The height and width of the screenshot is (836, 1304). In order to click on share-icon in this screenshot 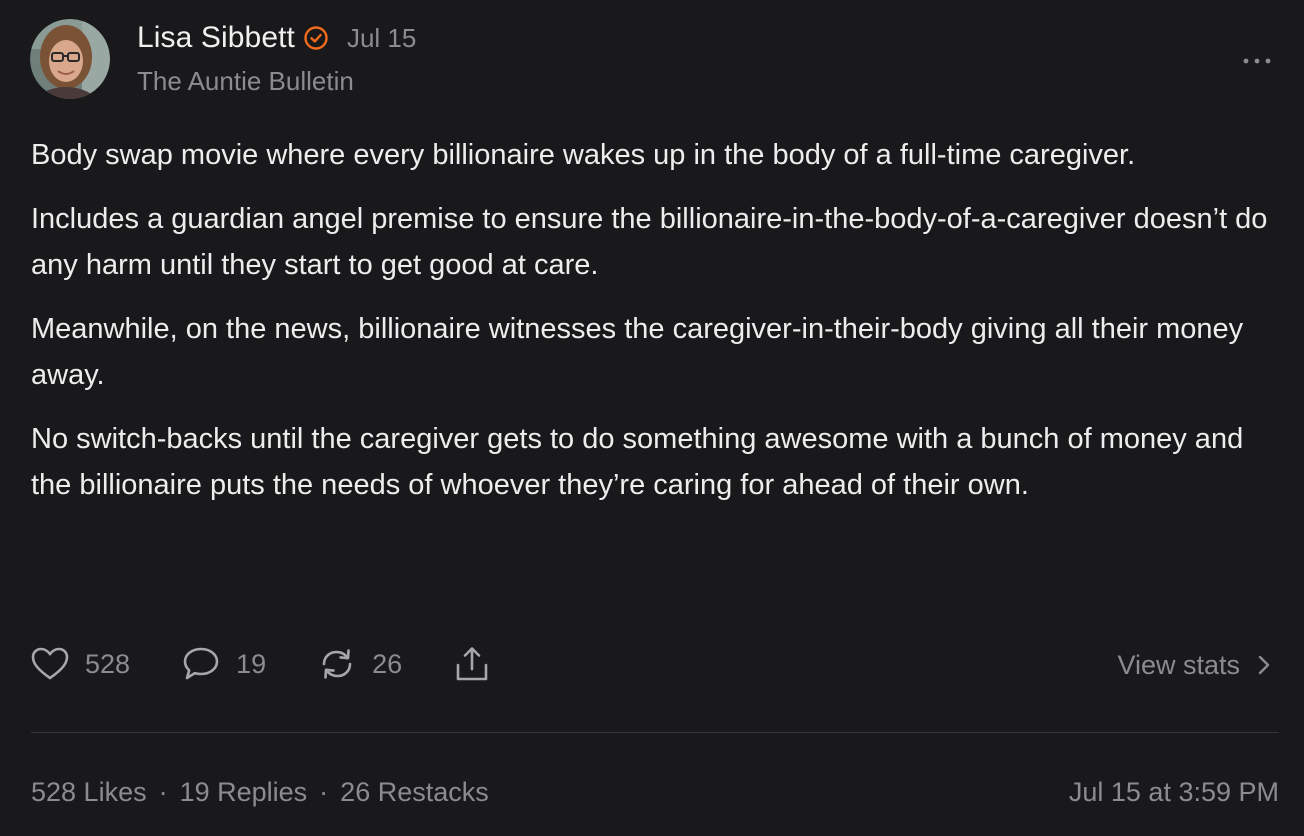, I will do `click(472, 664)`.